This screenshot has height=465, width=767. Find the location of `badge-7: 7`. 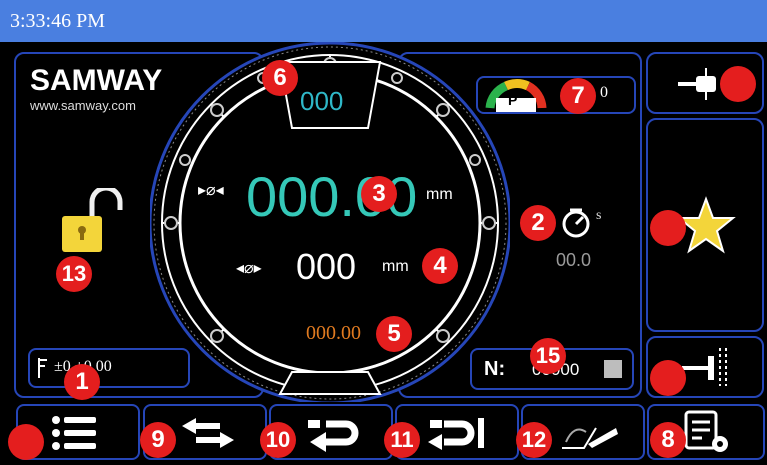

badge-7: 7 is located at coordinates (578, 96).